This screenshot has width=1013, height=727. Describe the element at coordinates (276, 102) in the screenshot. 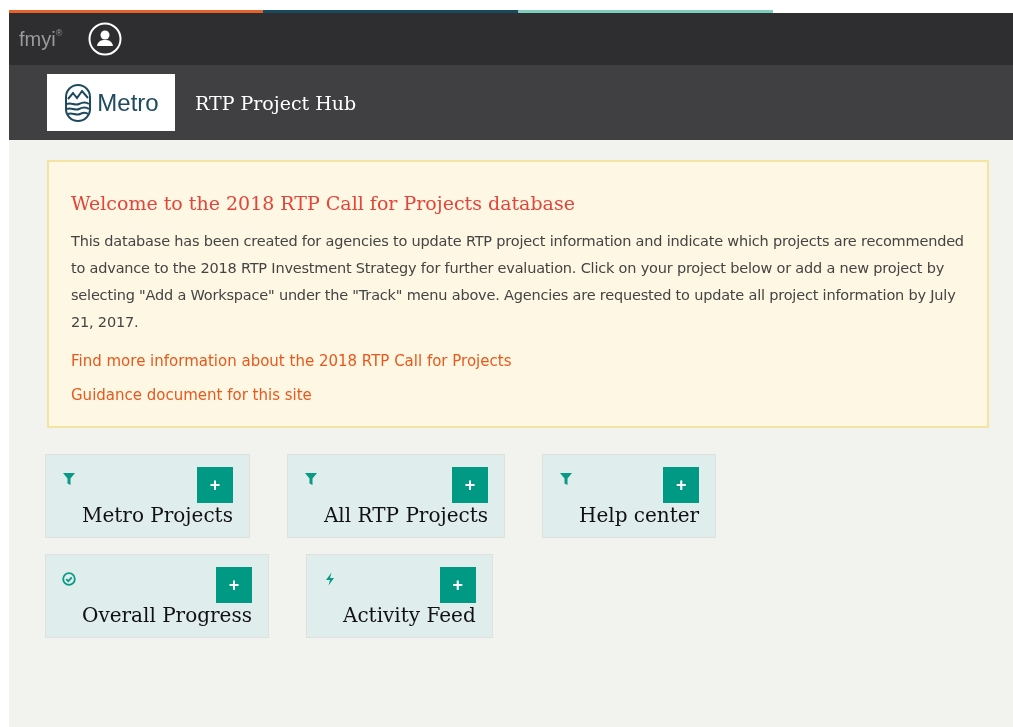

I see `page-title: RTP Project Hub` at that location.